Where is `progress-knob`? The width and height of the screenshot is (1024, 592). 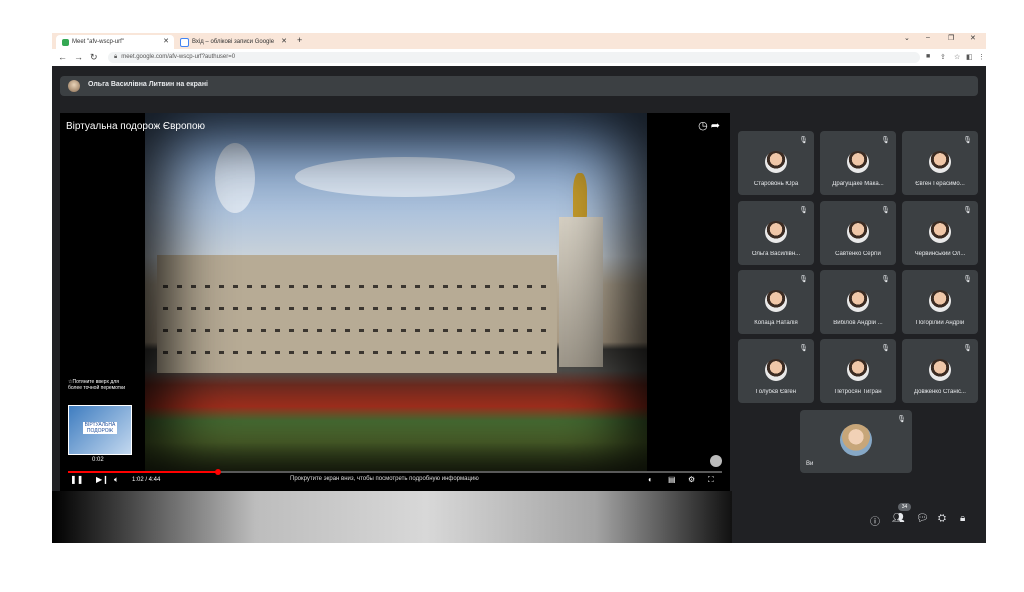
progress-knob is located at coordinates (218, 472).